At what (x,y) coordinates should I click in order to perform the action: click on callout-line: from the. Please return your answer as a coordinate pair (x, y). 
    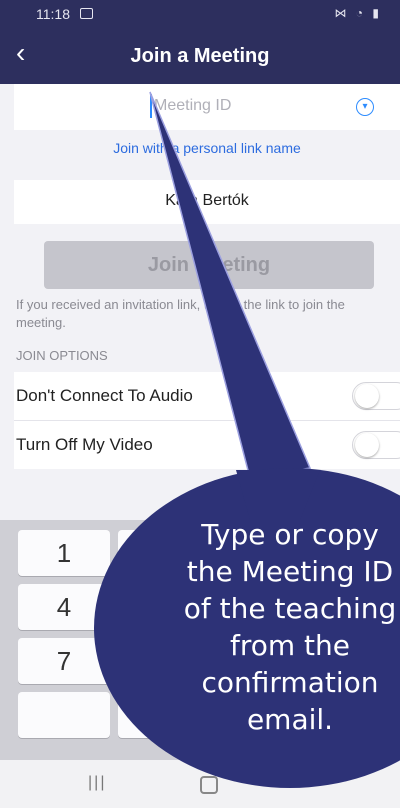
    Looking at the image, I should click on (289, 645).